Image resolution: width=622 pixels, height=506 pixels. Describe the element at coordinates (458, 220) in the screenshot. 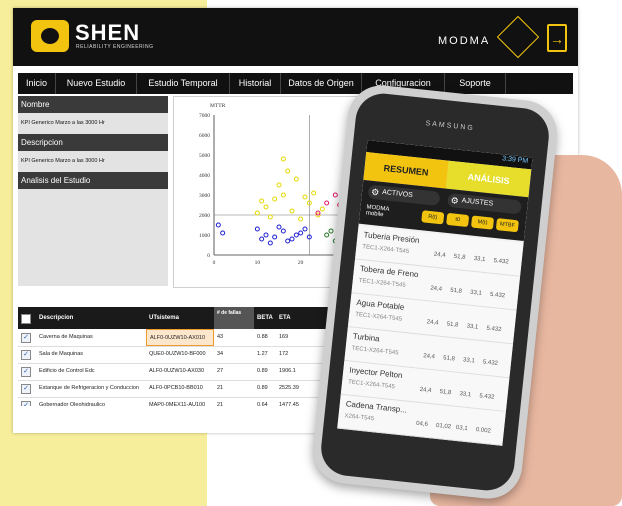

I see `metric-chip: t0` at that location.